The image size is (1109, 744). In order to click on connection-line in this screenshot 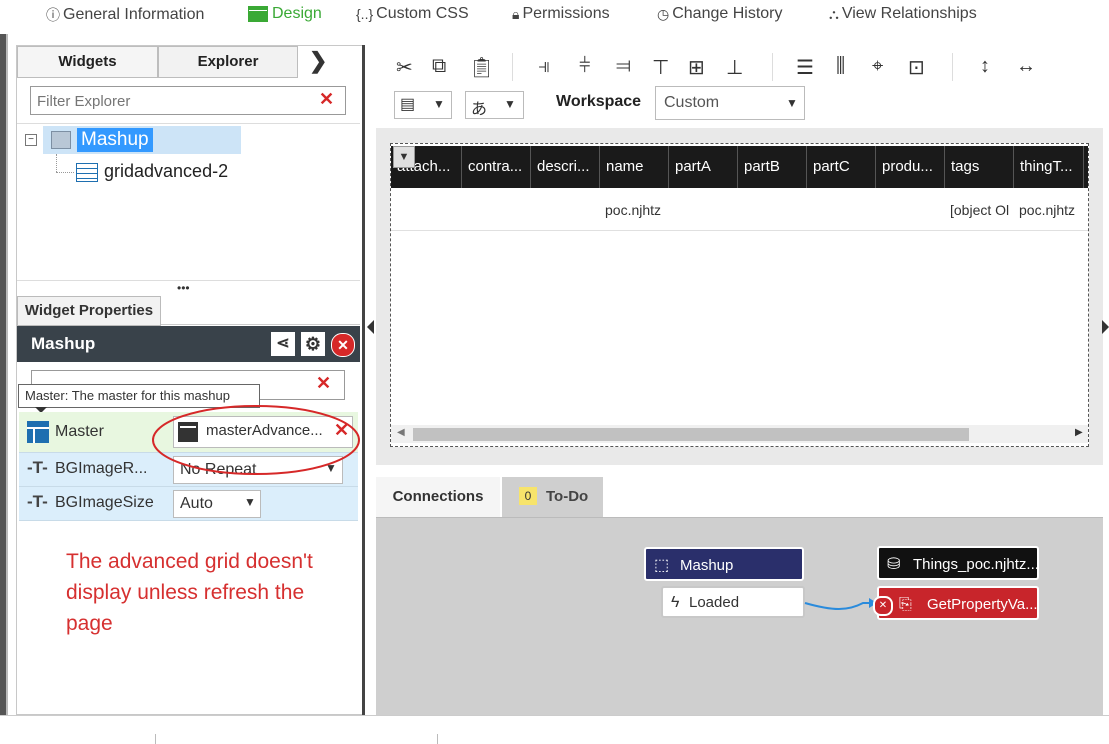, I will do `click(840, 604)`.